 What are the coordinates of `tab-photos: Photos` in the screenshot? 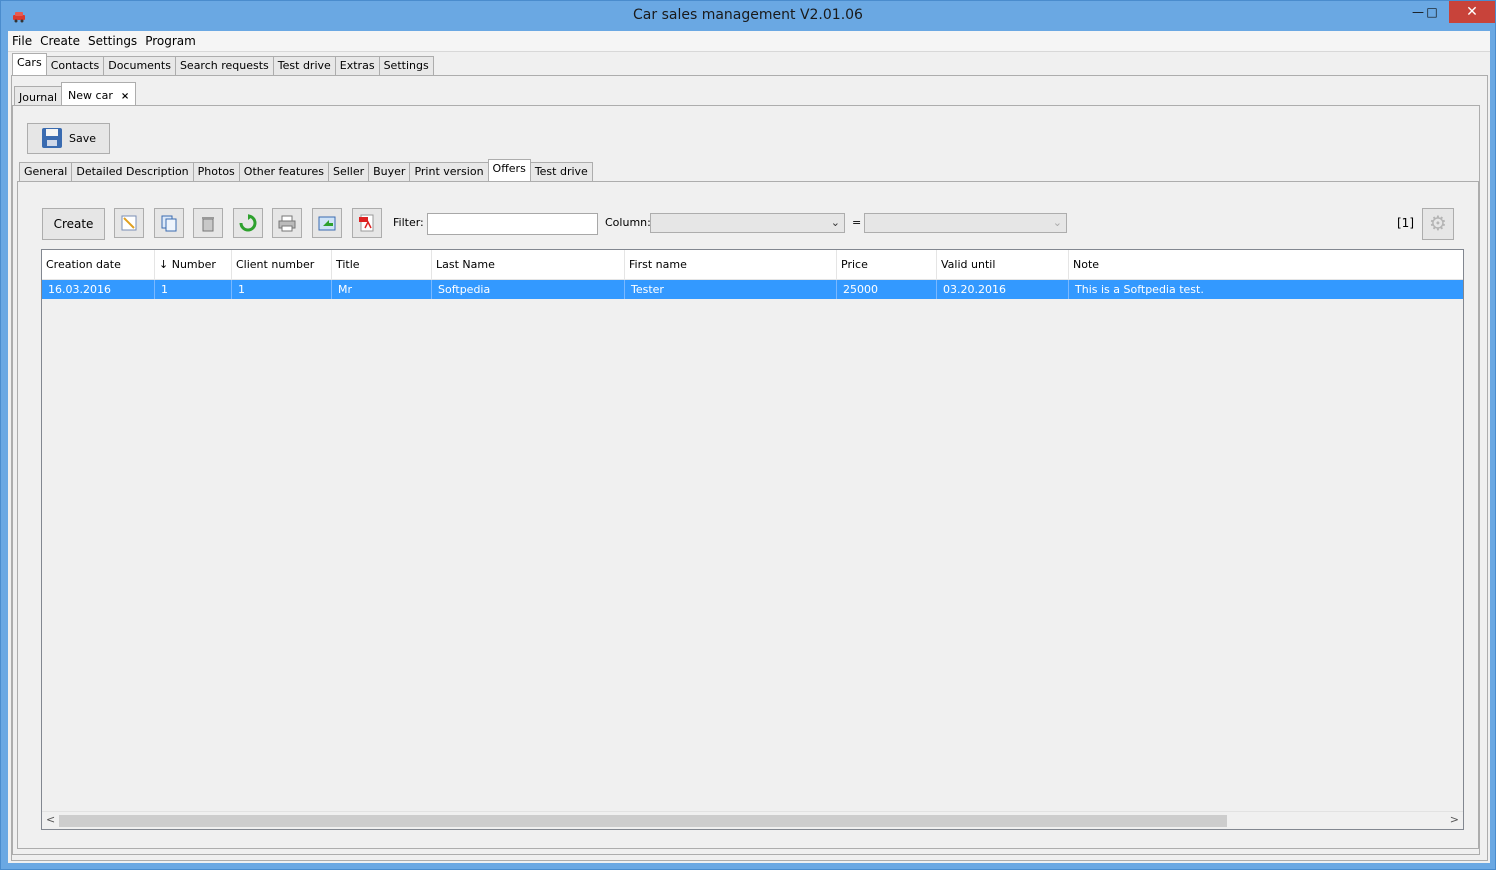 It's located at (216, 171).